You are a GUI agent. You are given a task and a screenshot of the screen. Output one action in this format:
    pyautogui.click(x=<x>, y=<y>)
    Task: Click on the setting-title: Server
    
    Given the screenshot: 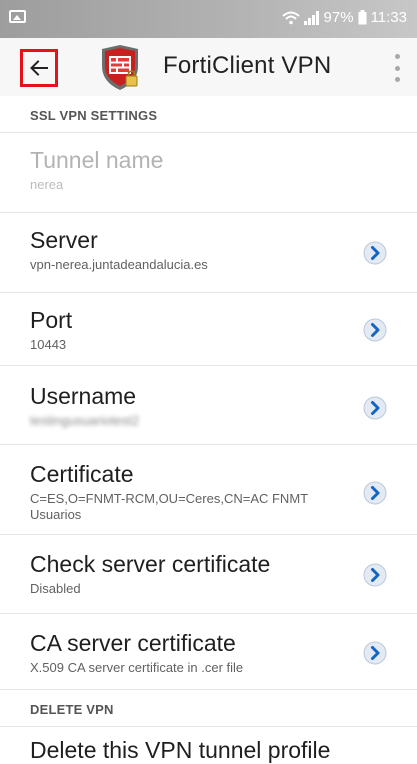 What is the action you would take?
    pyautogui.click(x=64, y=240)
    